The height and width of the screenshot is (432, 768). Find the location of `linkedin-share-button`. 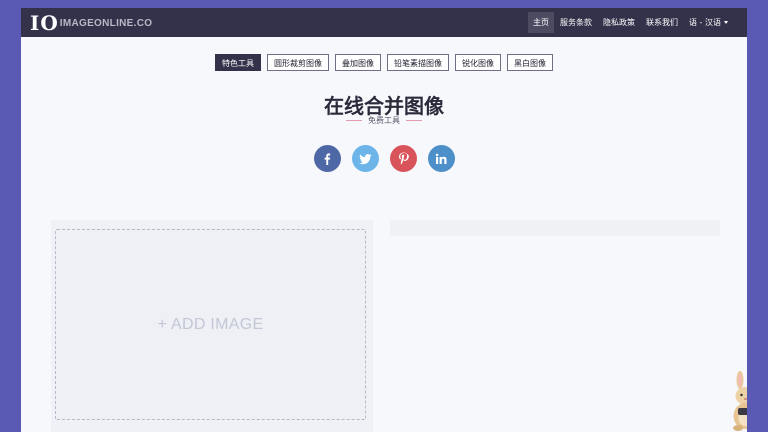

linkedin-share-button is located at coordinates (441, 158).